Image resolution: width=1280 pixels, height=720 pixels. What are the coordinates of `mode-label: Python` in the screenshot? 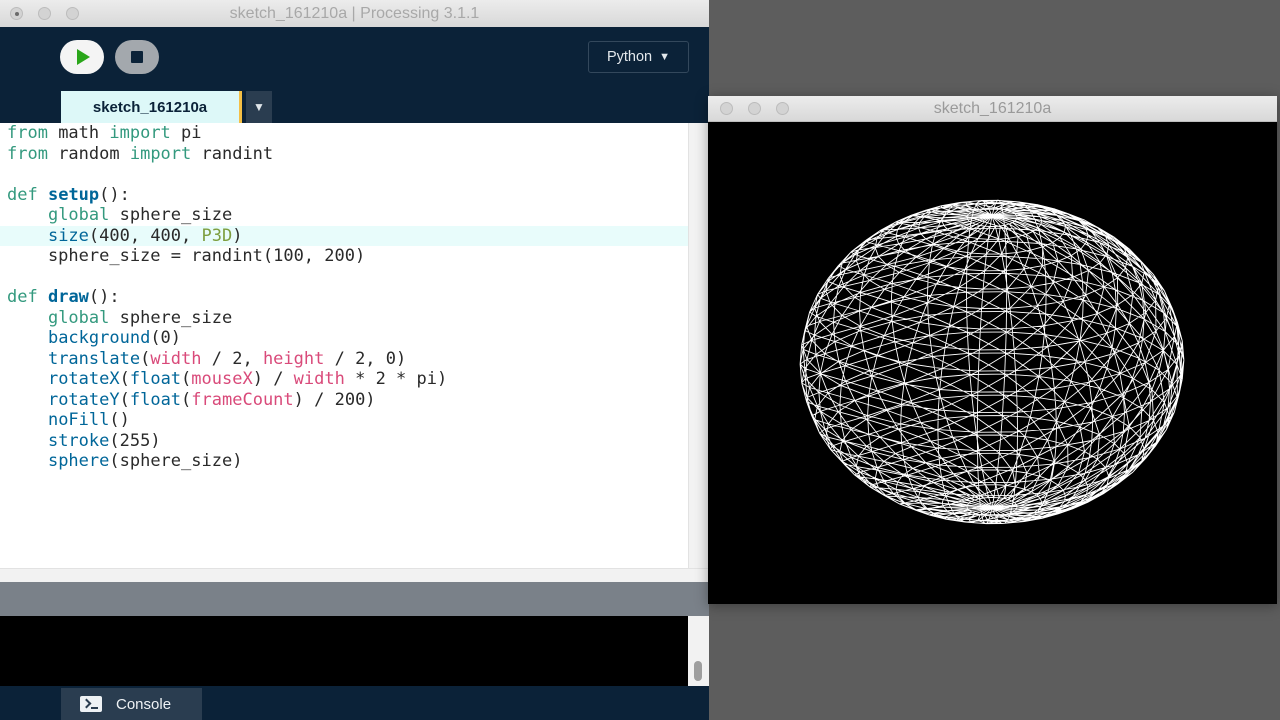 It's located at (629, 57).